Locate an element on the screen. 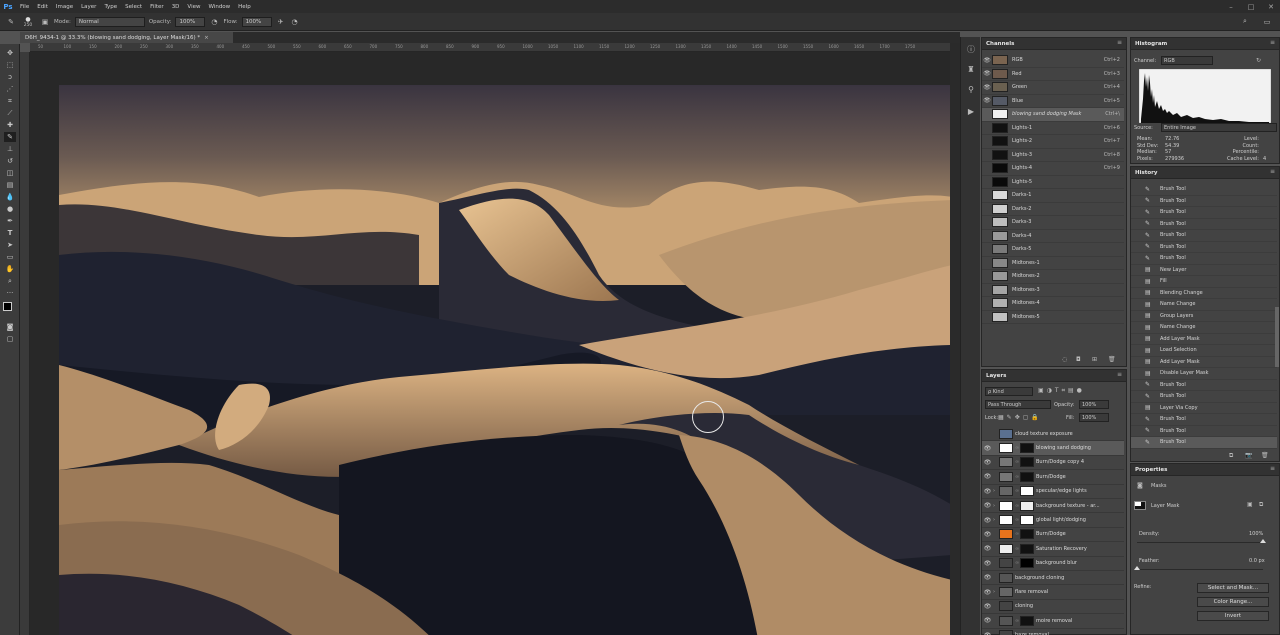 Image resolution: width=1280 pixels, height=635 pixels. eraser-tool-icon: ◫ is located at coordinates (10, 173).